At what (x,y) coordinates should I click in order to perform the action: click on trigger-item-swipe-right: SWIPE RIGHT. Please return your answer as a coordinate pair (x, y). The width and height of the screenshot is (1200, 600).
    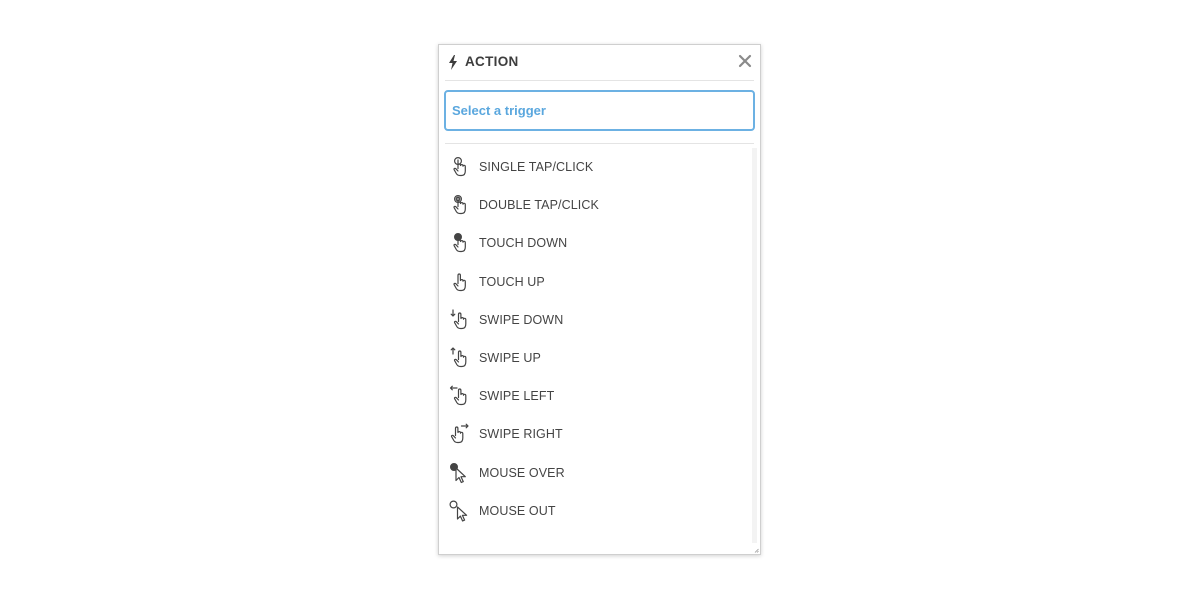
    Looking at the image, I should click on (597, 434).